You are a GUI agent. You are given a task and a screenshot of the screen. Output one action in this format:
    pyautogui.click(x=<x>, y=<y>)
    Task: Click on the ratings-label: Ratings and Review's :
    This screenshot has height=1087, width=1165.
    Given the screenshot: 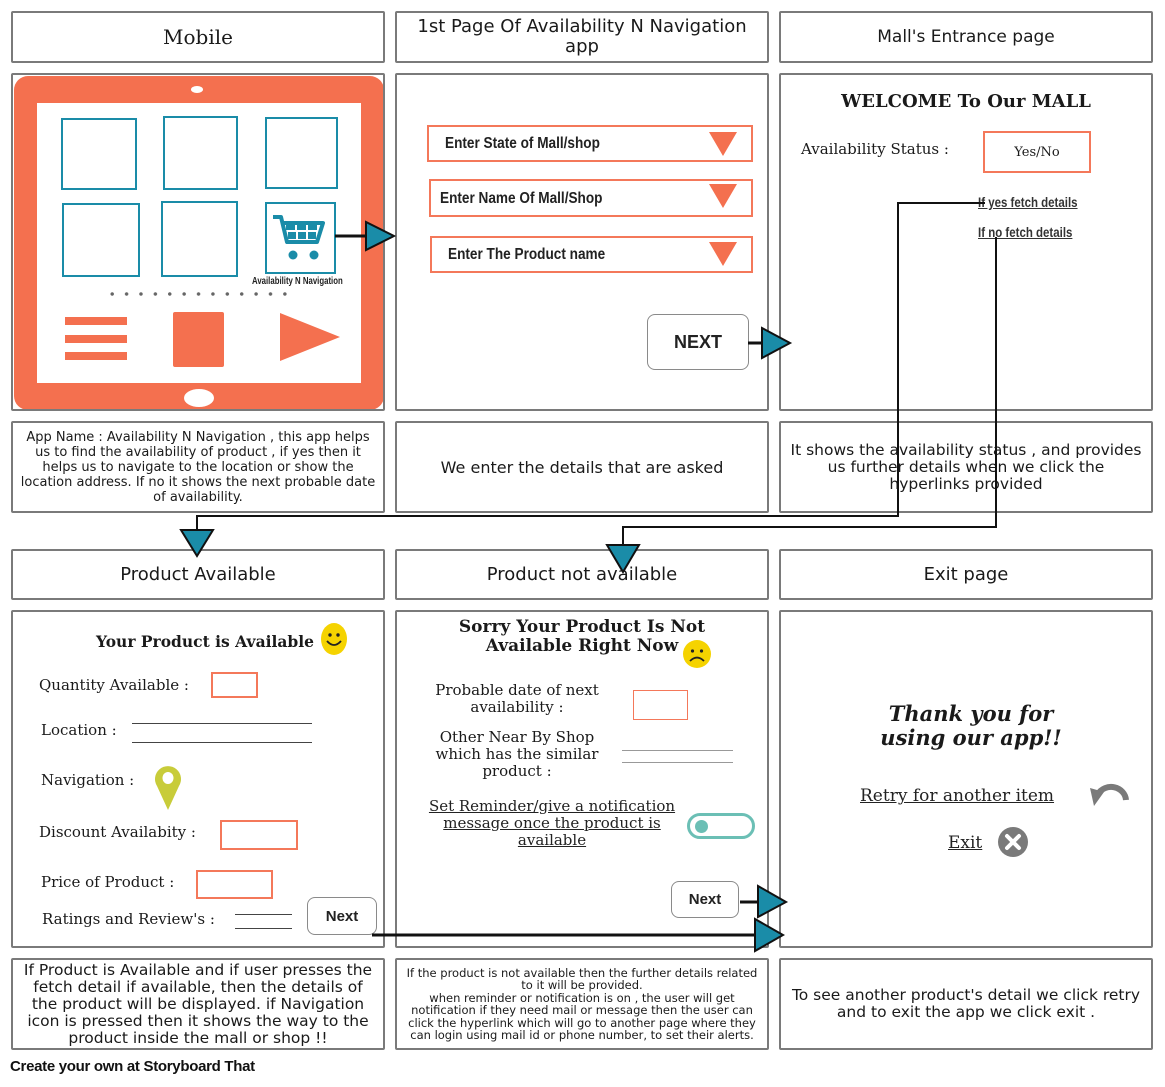 What is the action you would take?
    pyautogui.click(x=128, y=919)
    